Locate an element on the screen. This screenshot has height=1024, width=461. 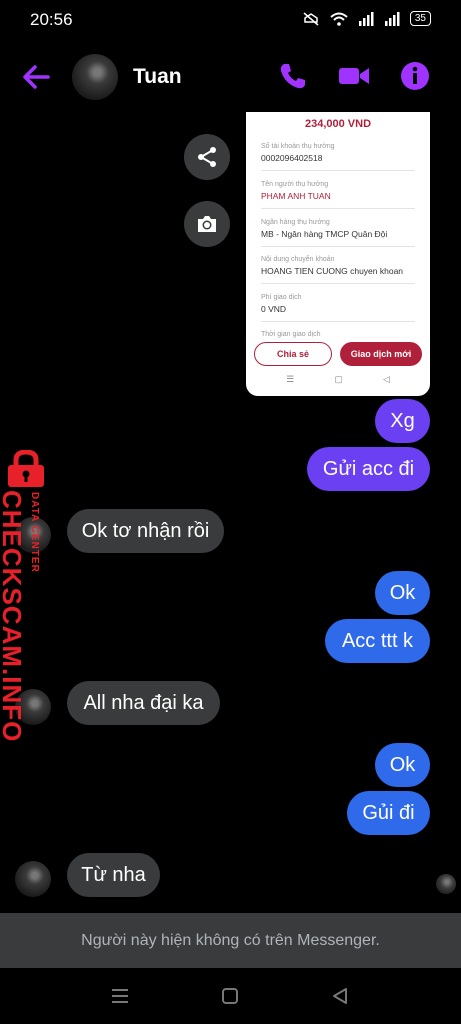
camera-icon is located at coordinates (207, 224).